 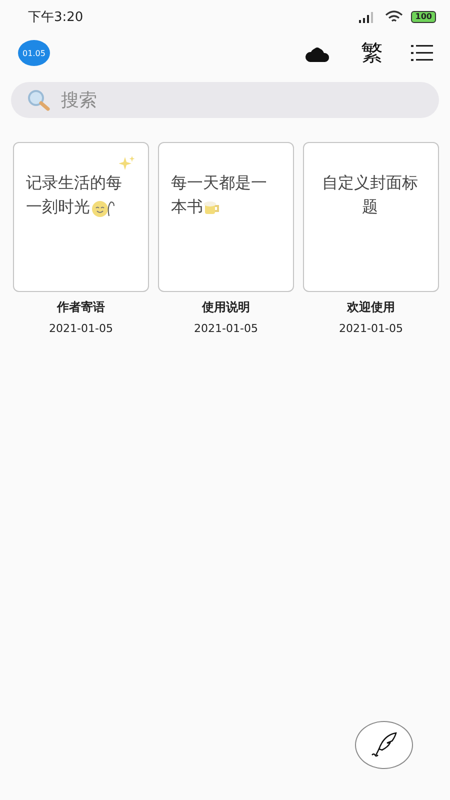 I want to click on book-cover: 每一天都是一本书, so click(x=226, y=217).